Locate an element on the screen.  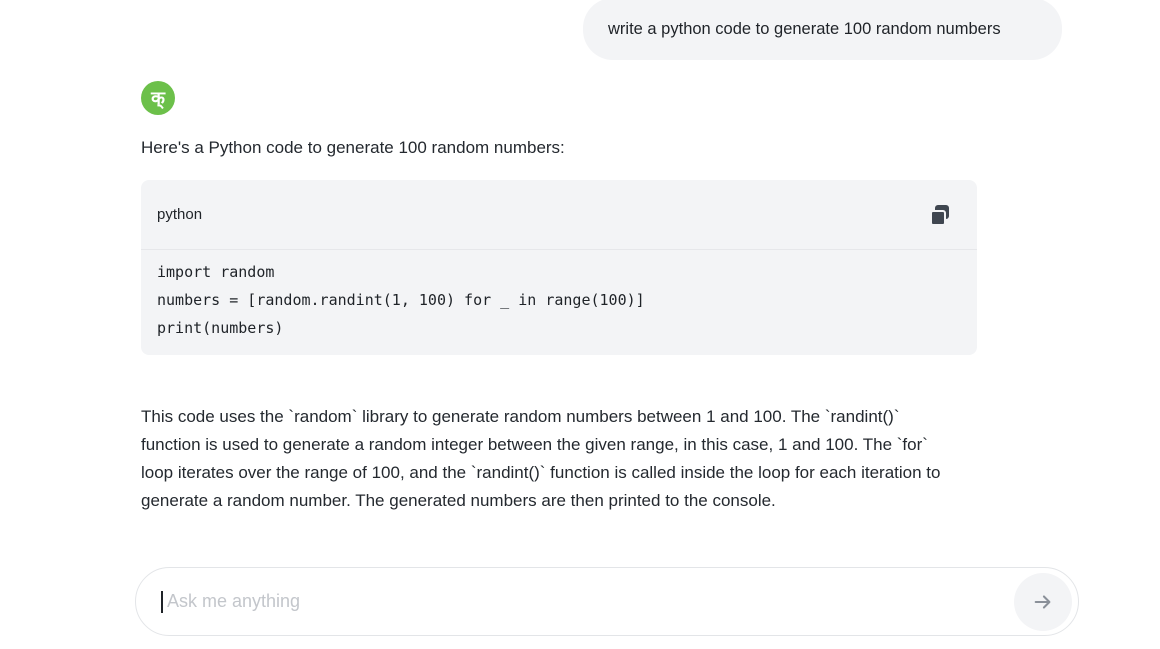
arrow-right-icon is located at coordinates (1042, 602).